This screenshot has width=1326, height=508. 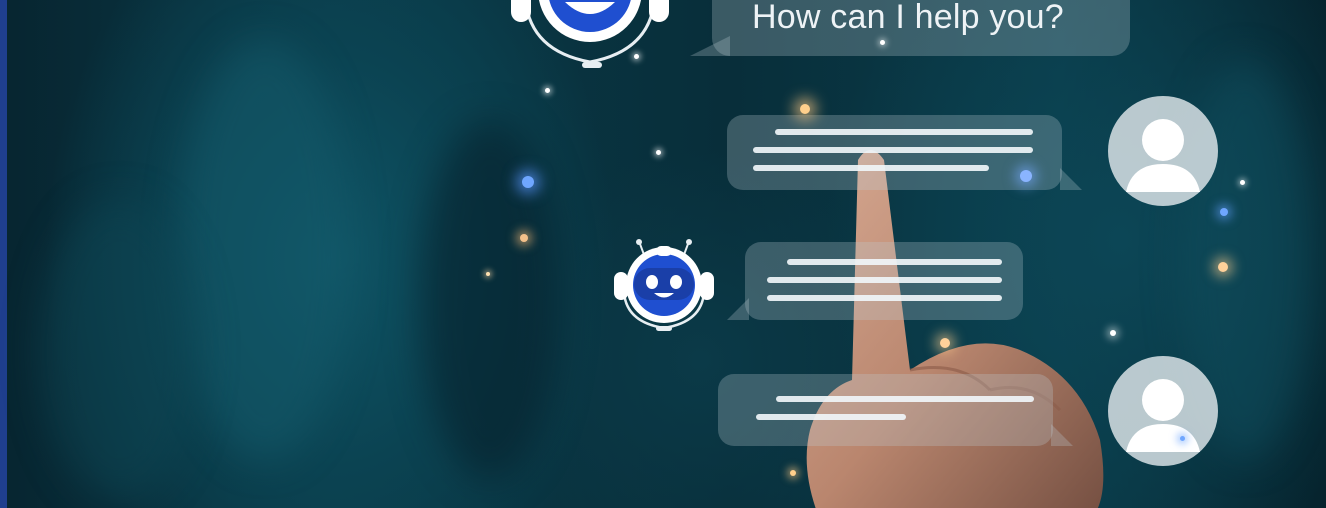 I want to click on bot-message-bubble, so click(x=884, y=281).